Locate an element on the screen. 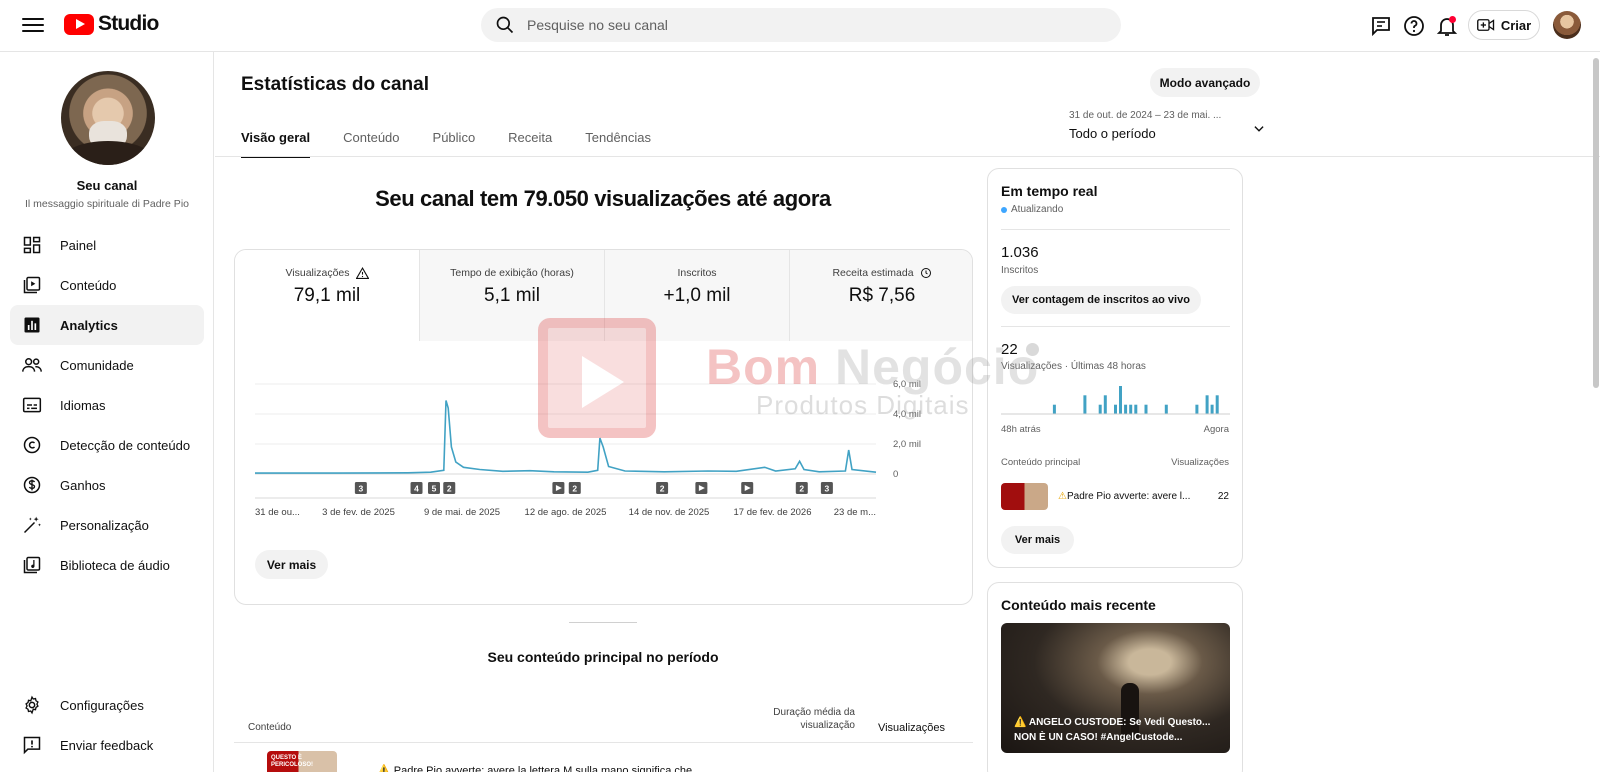  chevron-down-icon is located at coordinates (1259, 129).